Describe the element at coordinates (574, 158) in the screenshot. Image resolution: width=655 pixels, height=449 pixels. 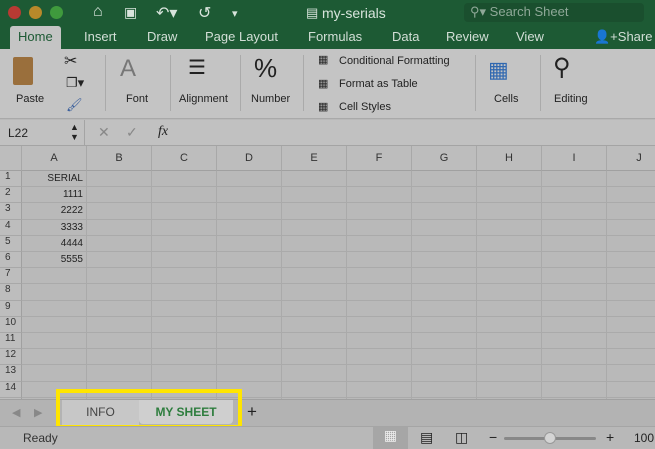
I see `column-header: I` at that location.